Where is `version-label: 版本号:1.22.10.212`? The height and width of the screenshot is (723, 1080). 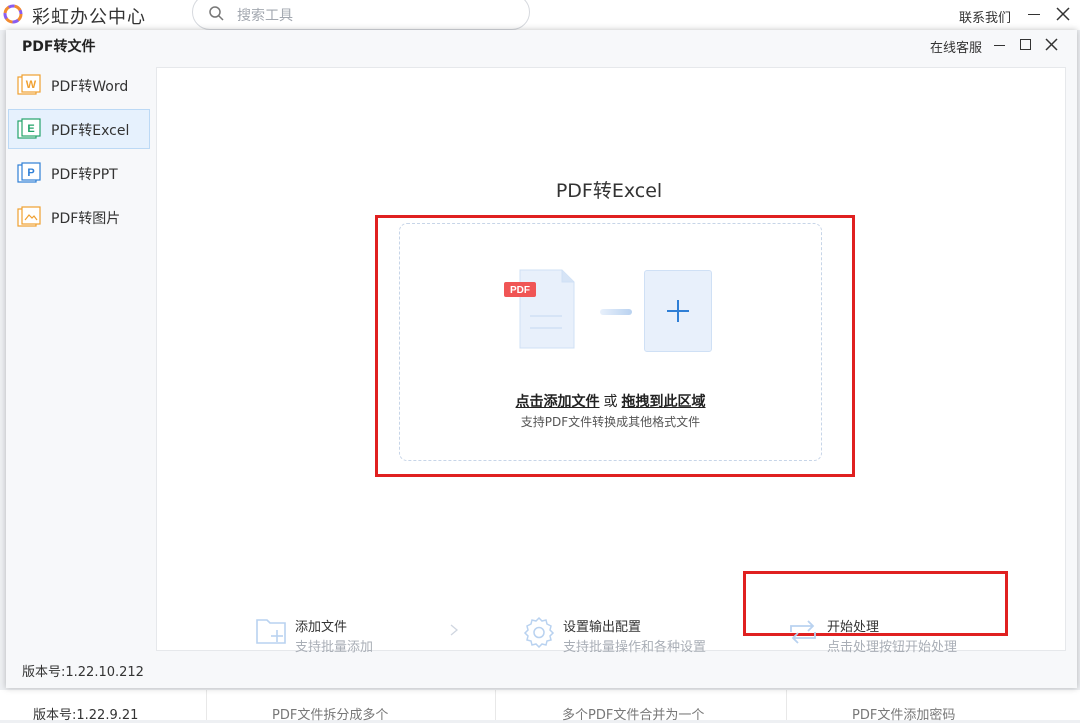 version-label: 版本号:1.22.10.212 is located at coordinates (83, 672).